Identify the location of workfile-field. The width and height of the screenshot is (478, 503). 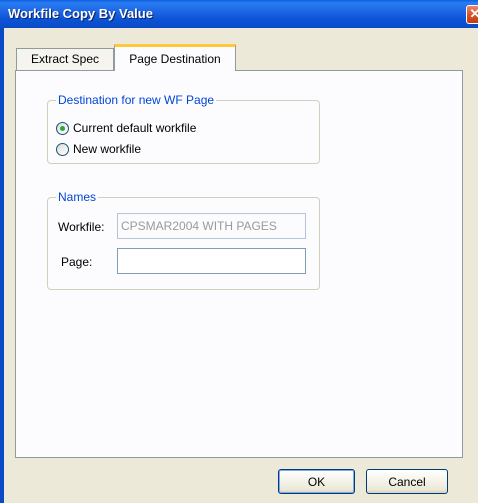
(211, 226).